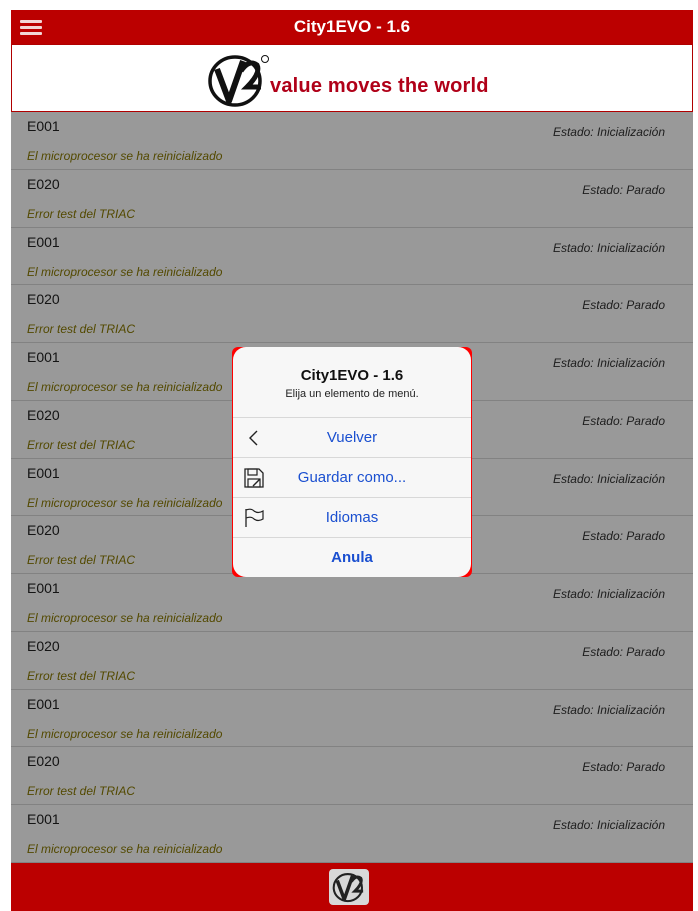 The image size is (698, 911). I want to click on back-menu-label: Vuelver, so click(352, 437).